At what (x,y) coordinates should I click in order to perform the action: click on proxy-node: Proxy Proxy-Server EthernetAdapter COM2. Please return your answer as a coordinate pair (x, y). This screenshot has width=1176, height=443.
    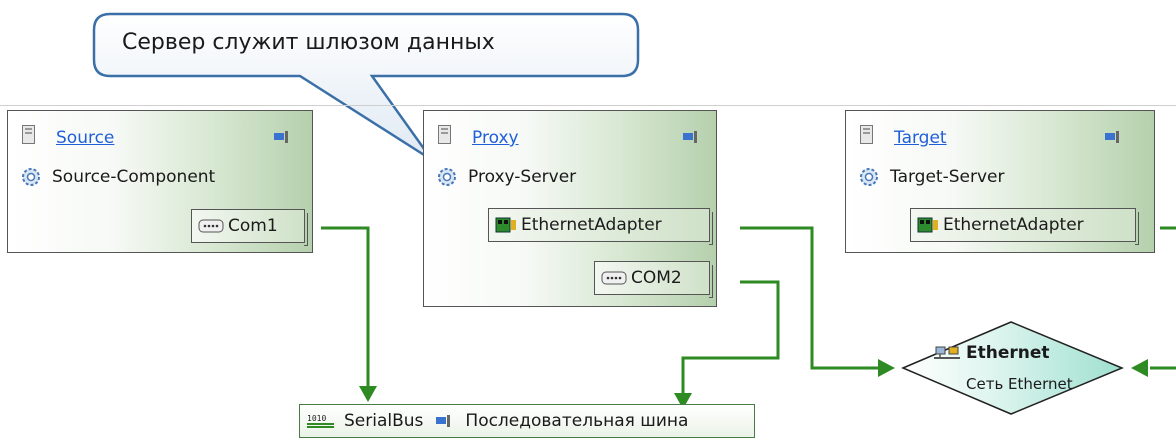
    Looking at the image, I should click on (570, 208).